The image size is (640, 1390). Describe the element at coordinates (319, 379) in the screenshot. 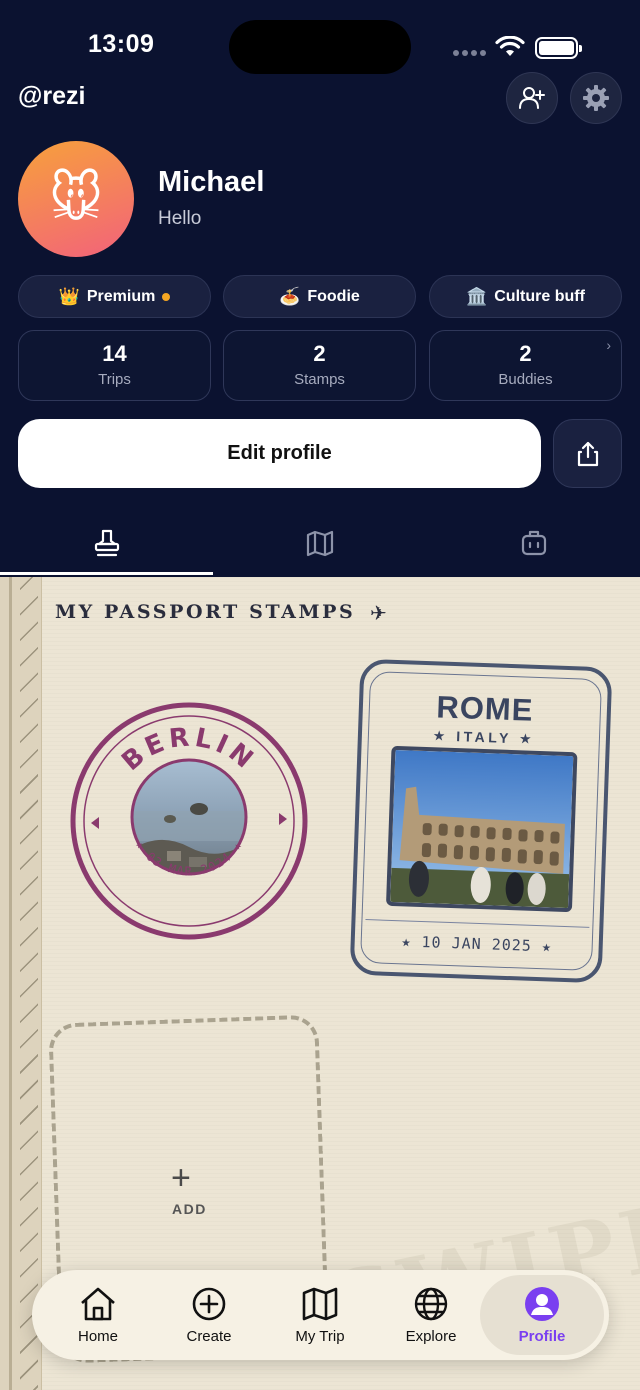

I see `stat-label: Stamps` at that location.